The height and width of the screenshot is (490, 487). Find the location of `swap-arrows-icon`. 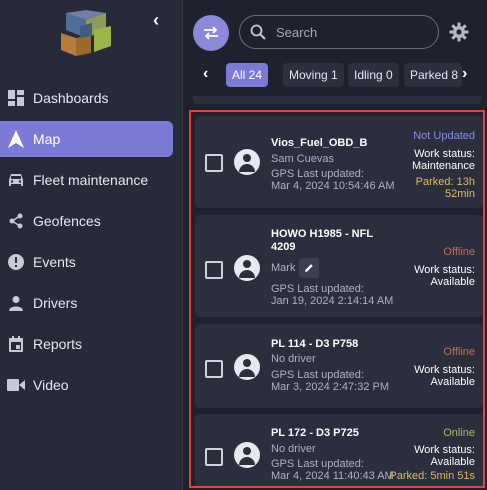

swap-arrows-icon is located at coordinates (211, 33).